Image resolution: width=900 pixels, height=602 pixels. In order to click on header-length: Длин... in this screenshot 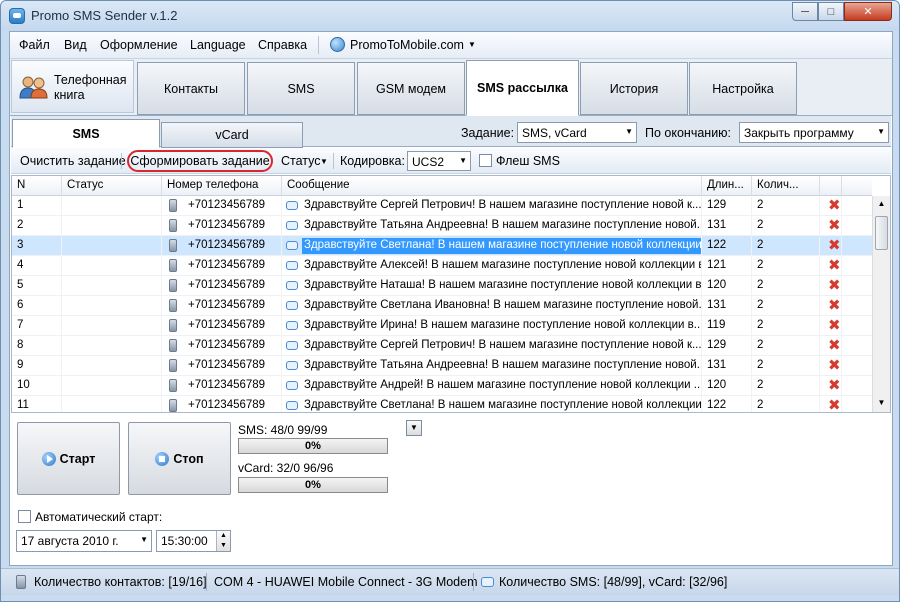, I will do `click(727, 186)`.